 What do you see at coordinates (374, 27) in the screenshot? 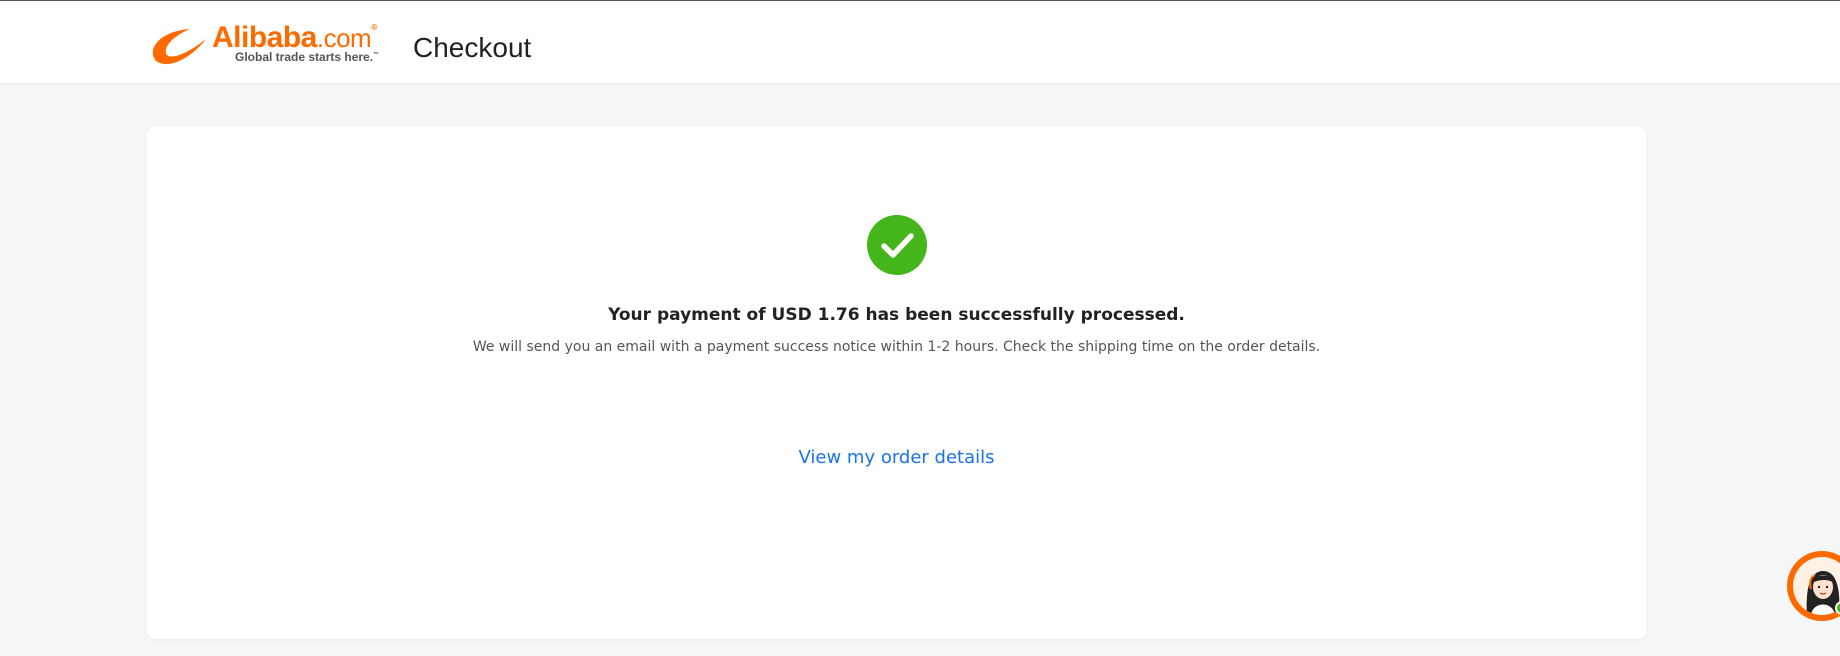
I see `logo-registered-mark: ®` at bounding box center [374, 27].